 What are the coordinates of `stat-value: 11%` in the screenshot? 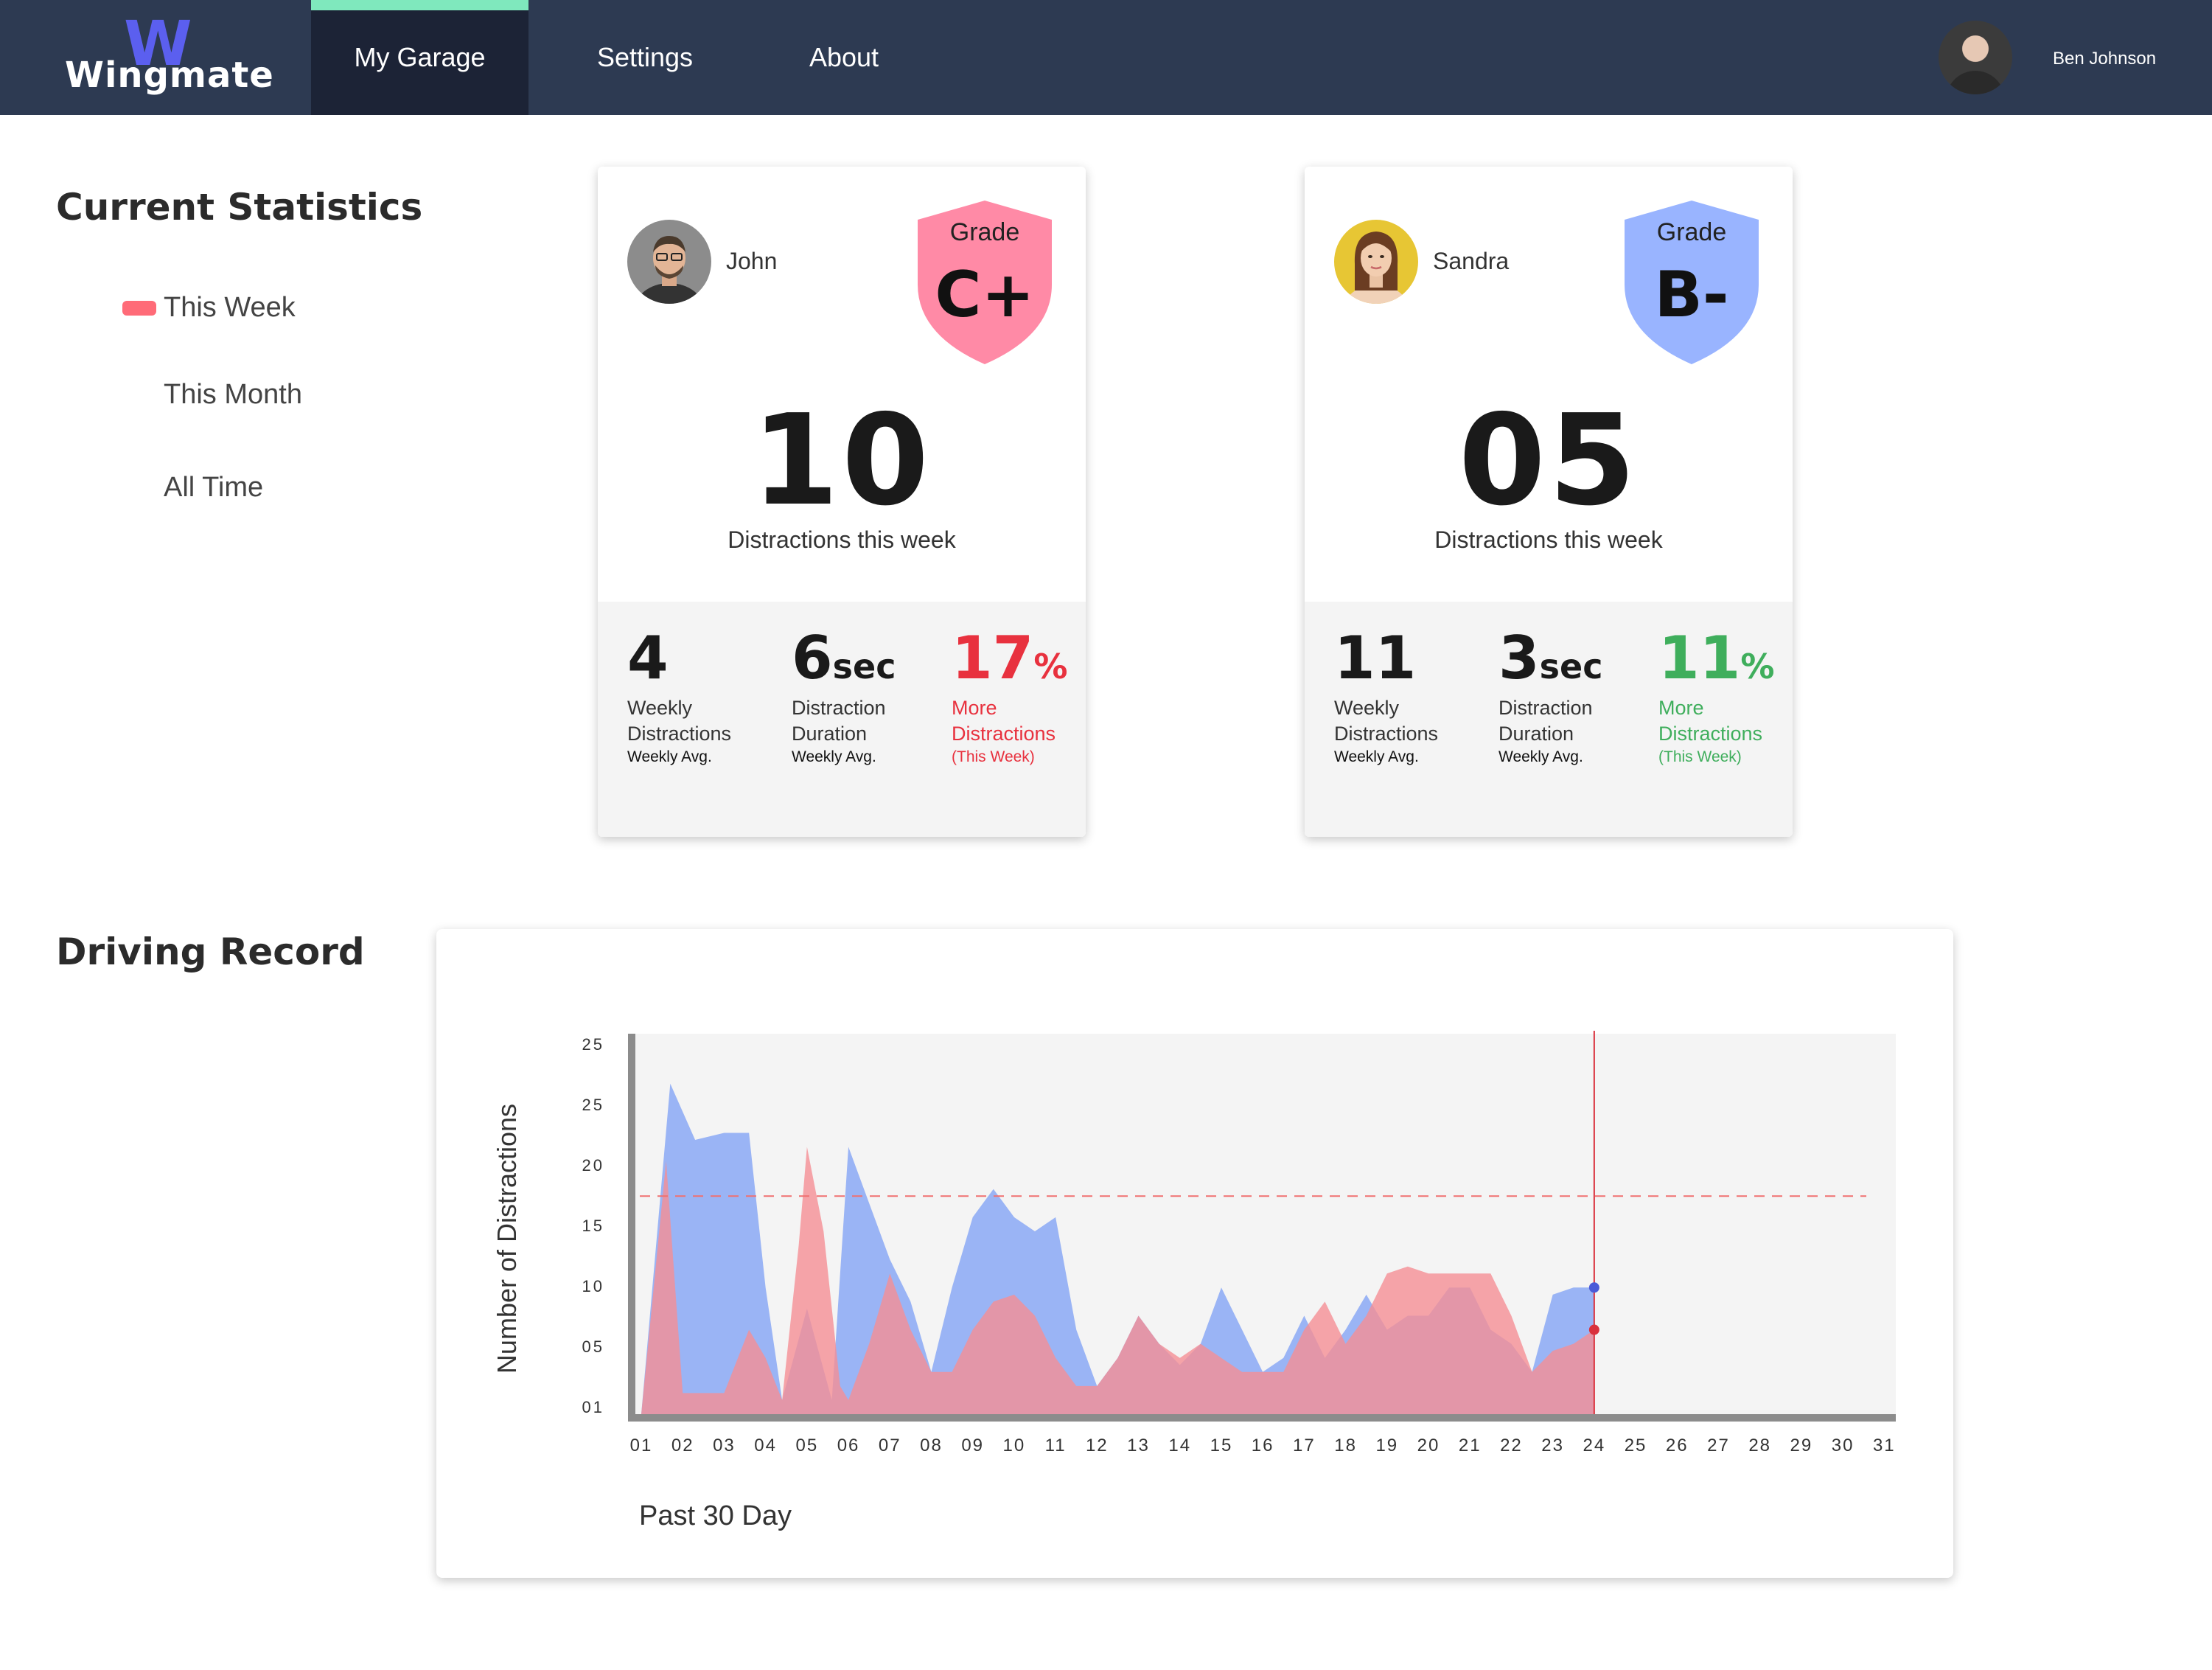 It's located at (1717, 658).